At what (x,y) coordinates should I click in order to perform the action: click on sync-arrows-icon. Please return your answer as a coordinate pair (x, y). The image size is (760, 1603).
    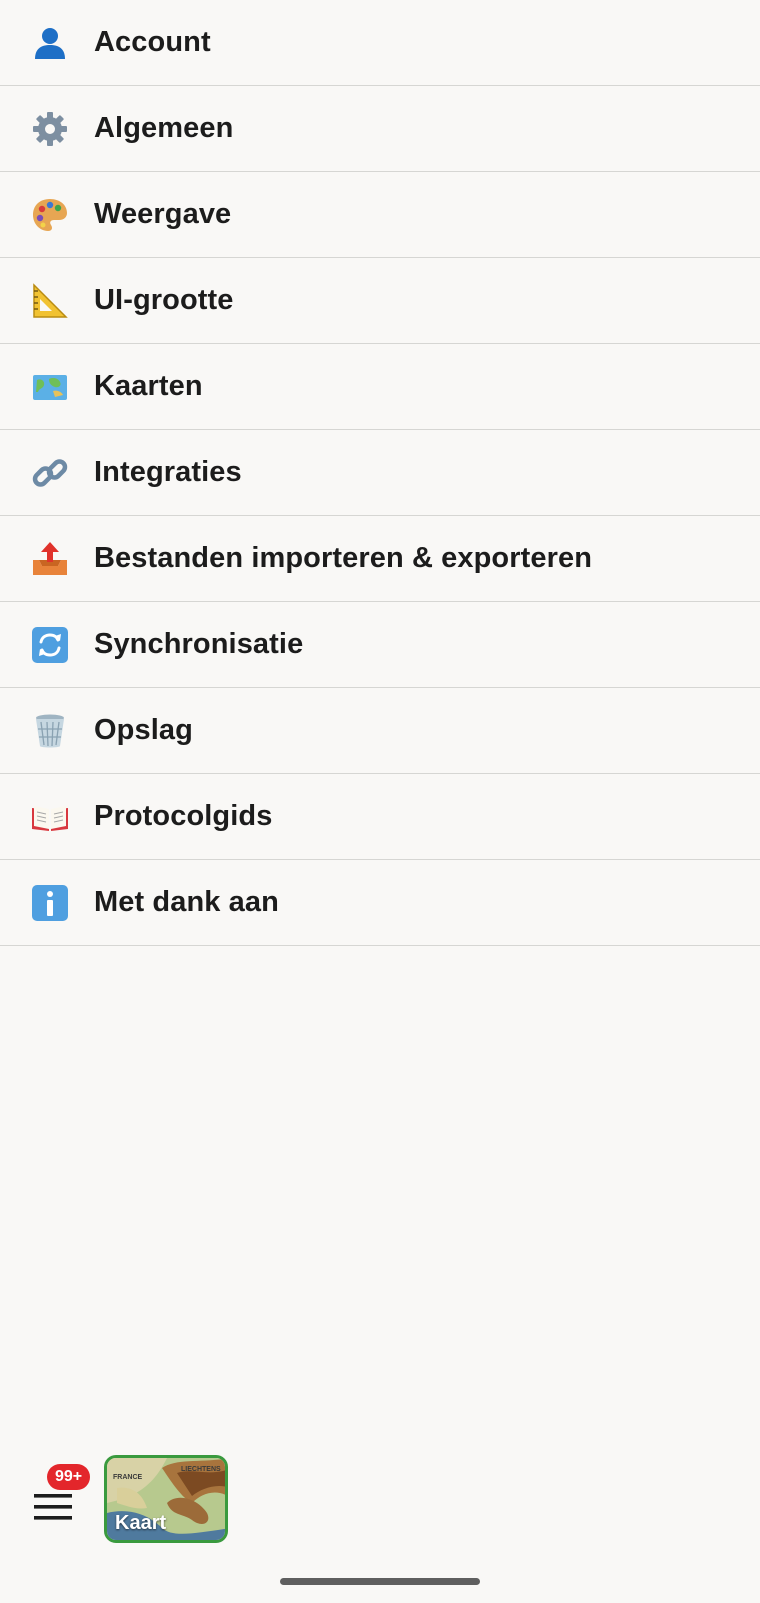
    Looking at the image, I should click on (50, 645).